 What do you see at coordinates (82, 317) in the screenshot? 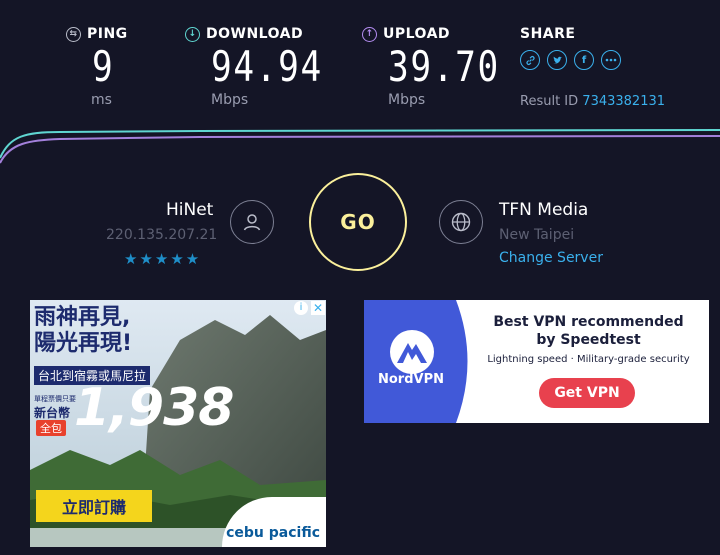
I see `cebu-headline-1: 雨神再見,` at bounding box center [82, 317].